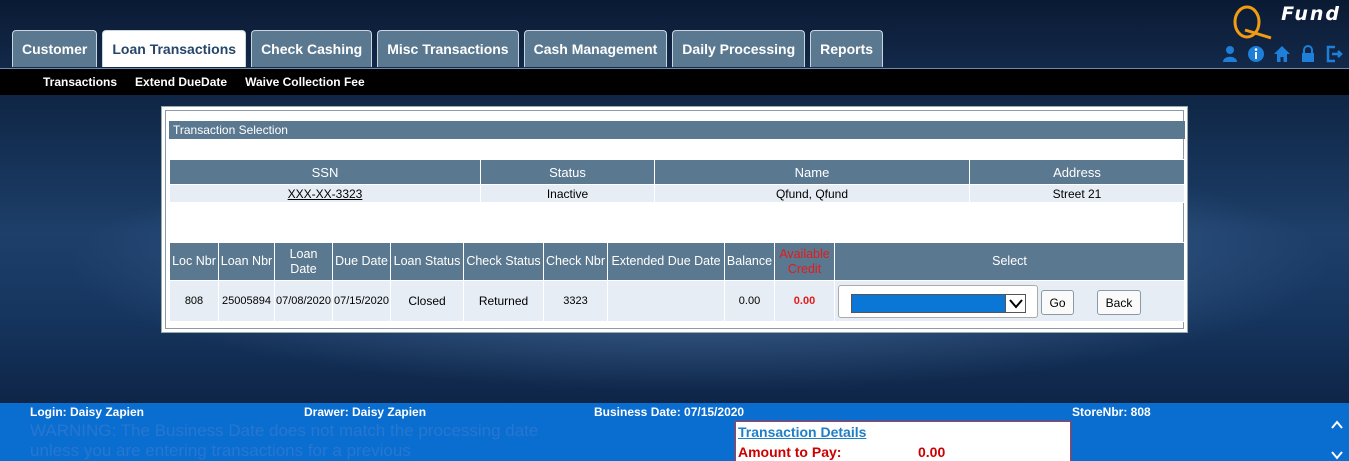 Image resolution: width=1349 pixels, height=461 pixels. What do you see at coordinates (1015, 303) in the screenshot?
I see `chevron-down-icon` at bounding box center [1015, 303].